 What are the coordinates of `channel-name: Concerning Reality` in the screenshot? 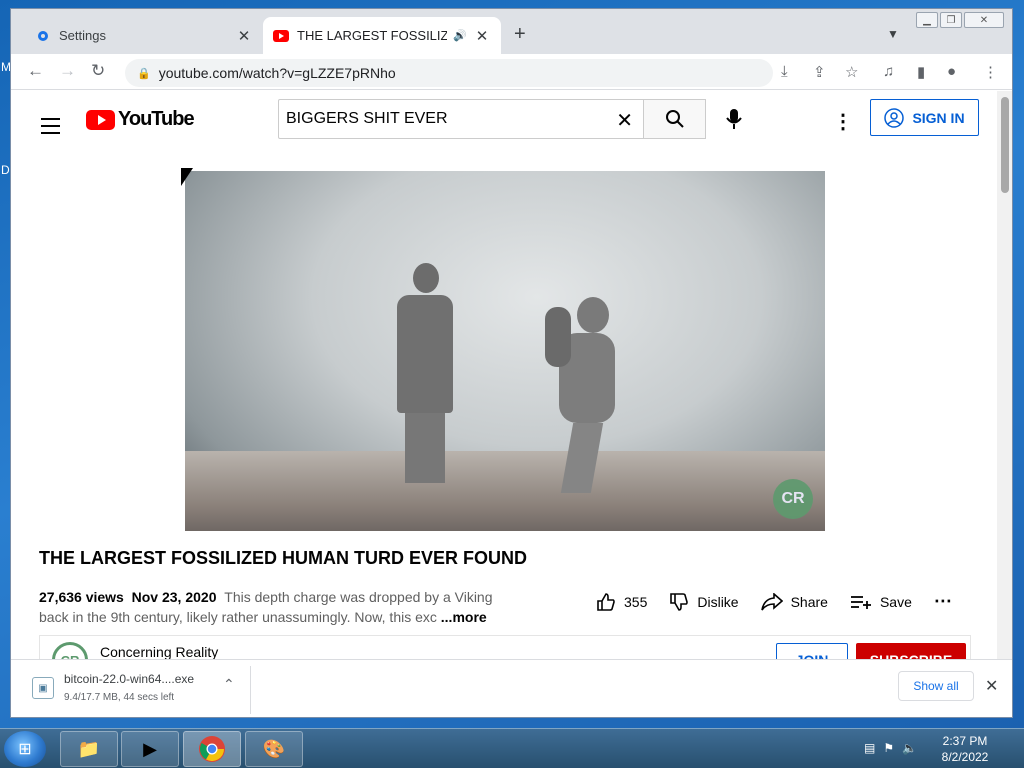 It's located at (159, 651).